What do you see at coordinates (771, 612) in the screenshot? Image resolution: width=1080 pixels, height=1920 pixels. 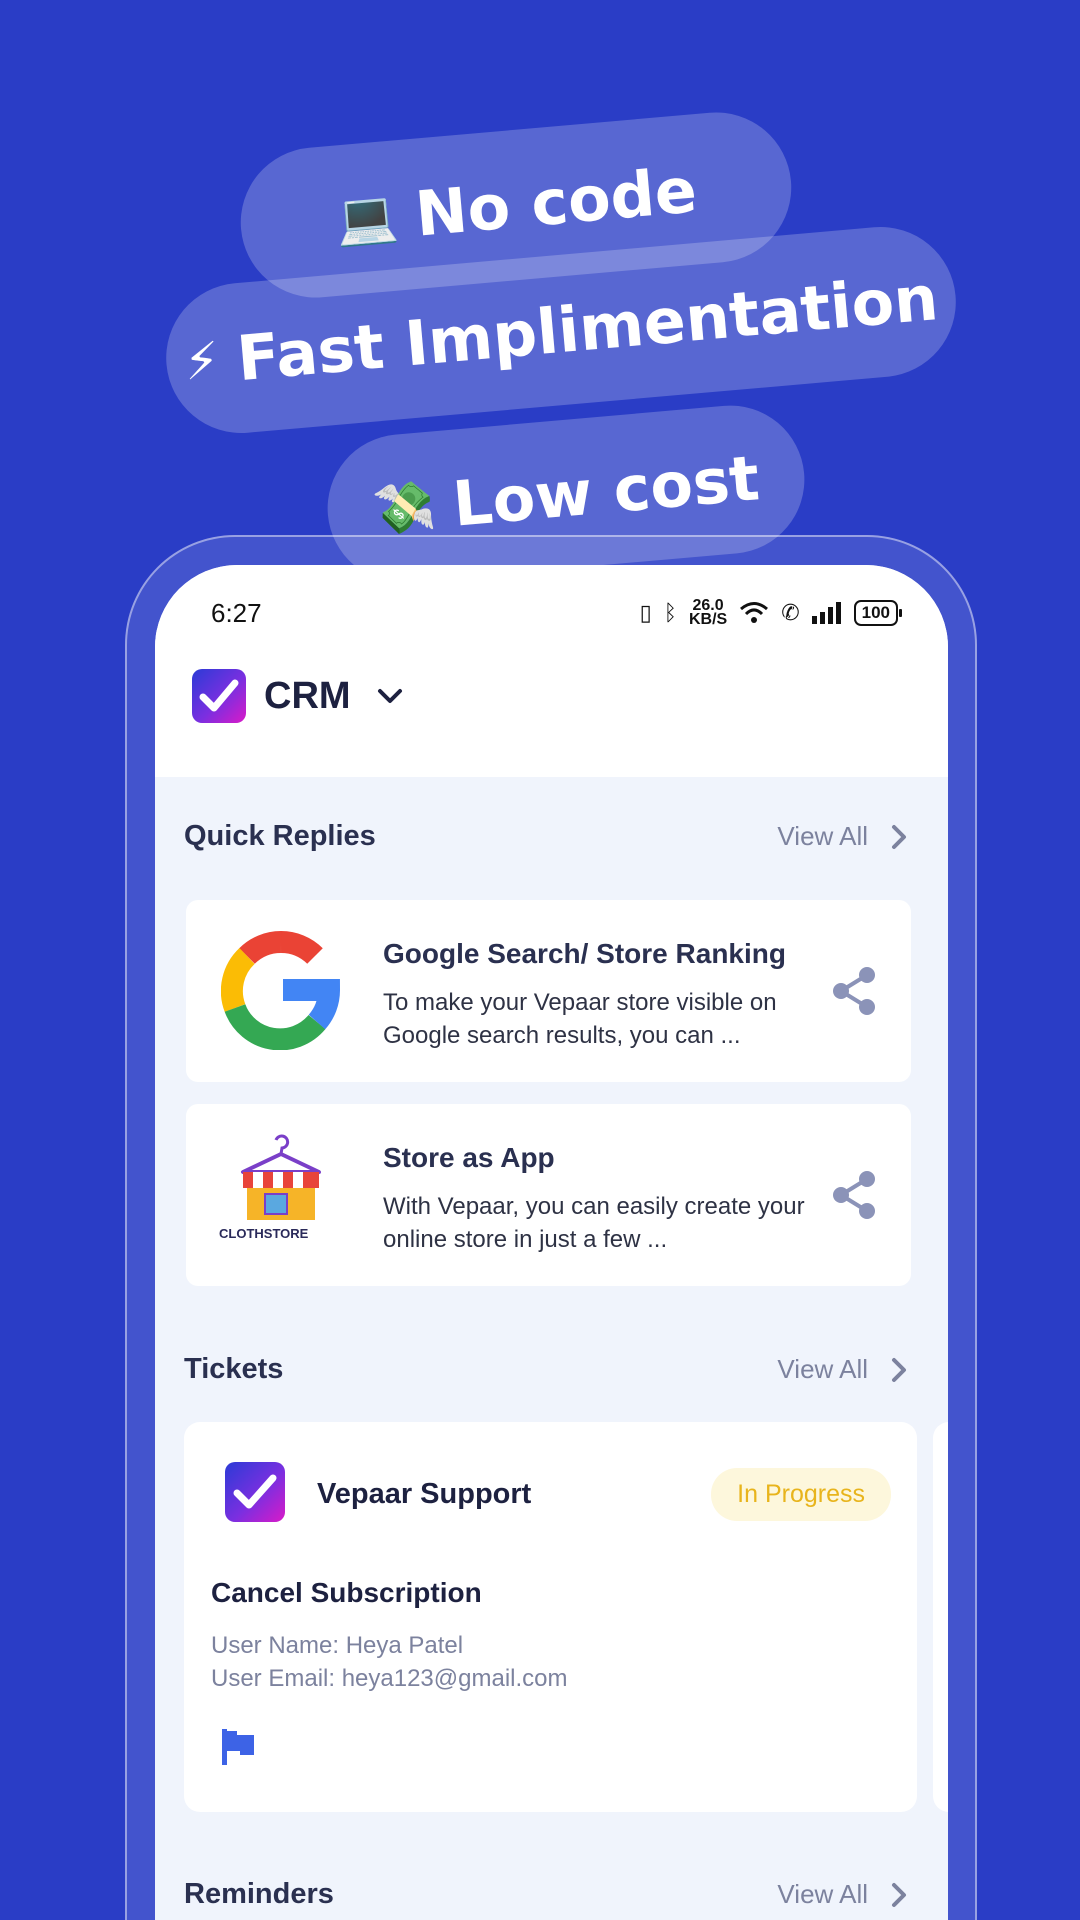 I see `status-icons: ▯ ᛒ 26.0 KB/S ✆ 100` at bounding box center [771, 612].